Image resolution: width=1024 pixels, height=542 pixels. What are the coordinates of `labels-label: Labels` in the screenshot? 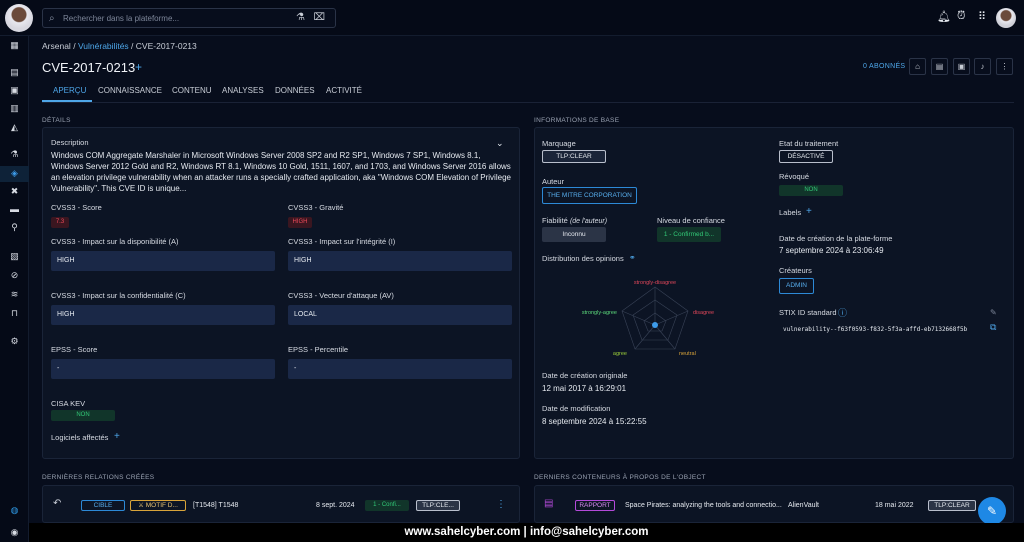 It's located at (790, 212).